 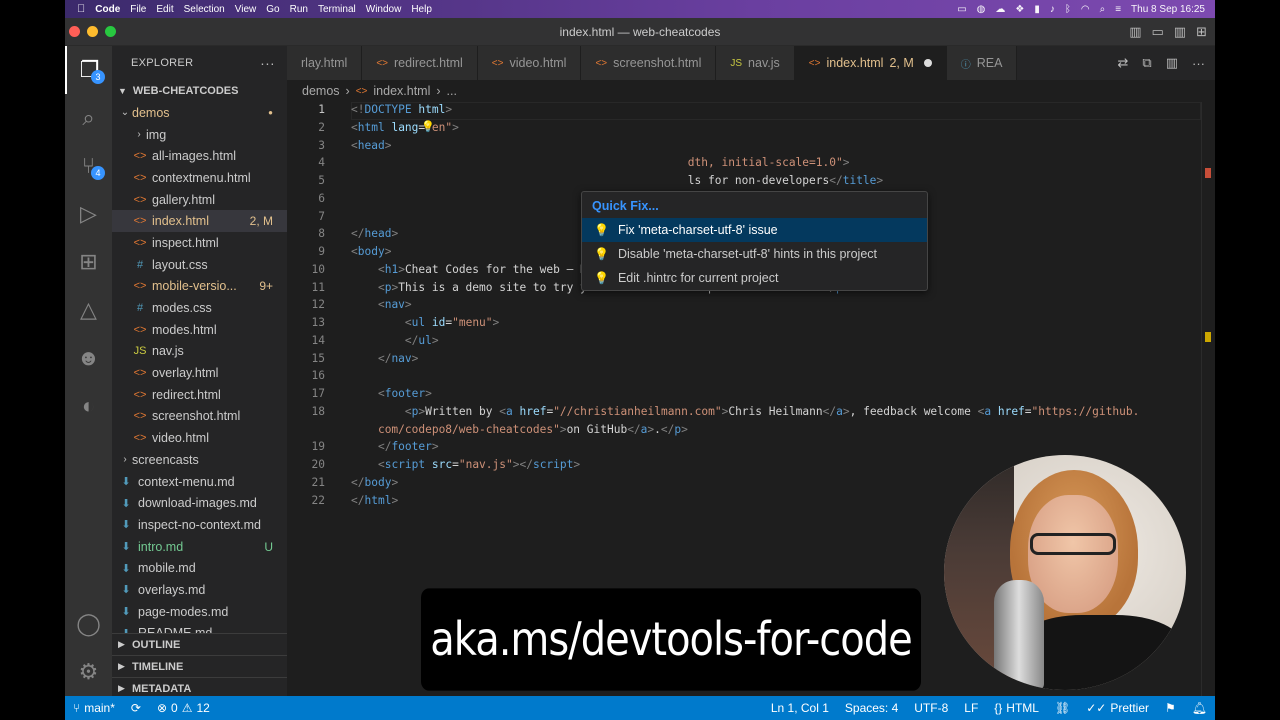 What do you see at coordinates (199, 568) in the screenshot?
I see `tree-item: ⬇ mobile.md` at bounding box center [199, 568].